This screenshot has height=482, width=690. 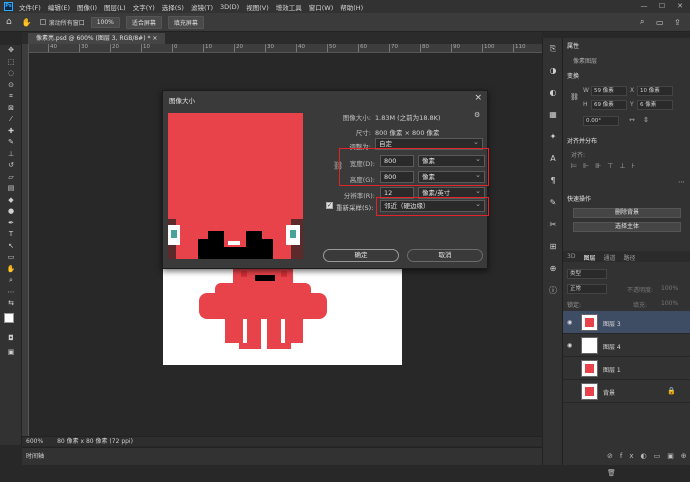 What do you see at coordinates (35, 455) in the screenshot?
I see `timeline-tab: 时间轴` at bounding box center [35, 455].